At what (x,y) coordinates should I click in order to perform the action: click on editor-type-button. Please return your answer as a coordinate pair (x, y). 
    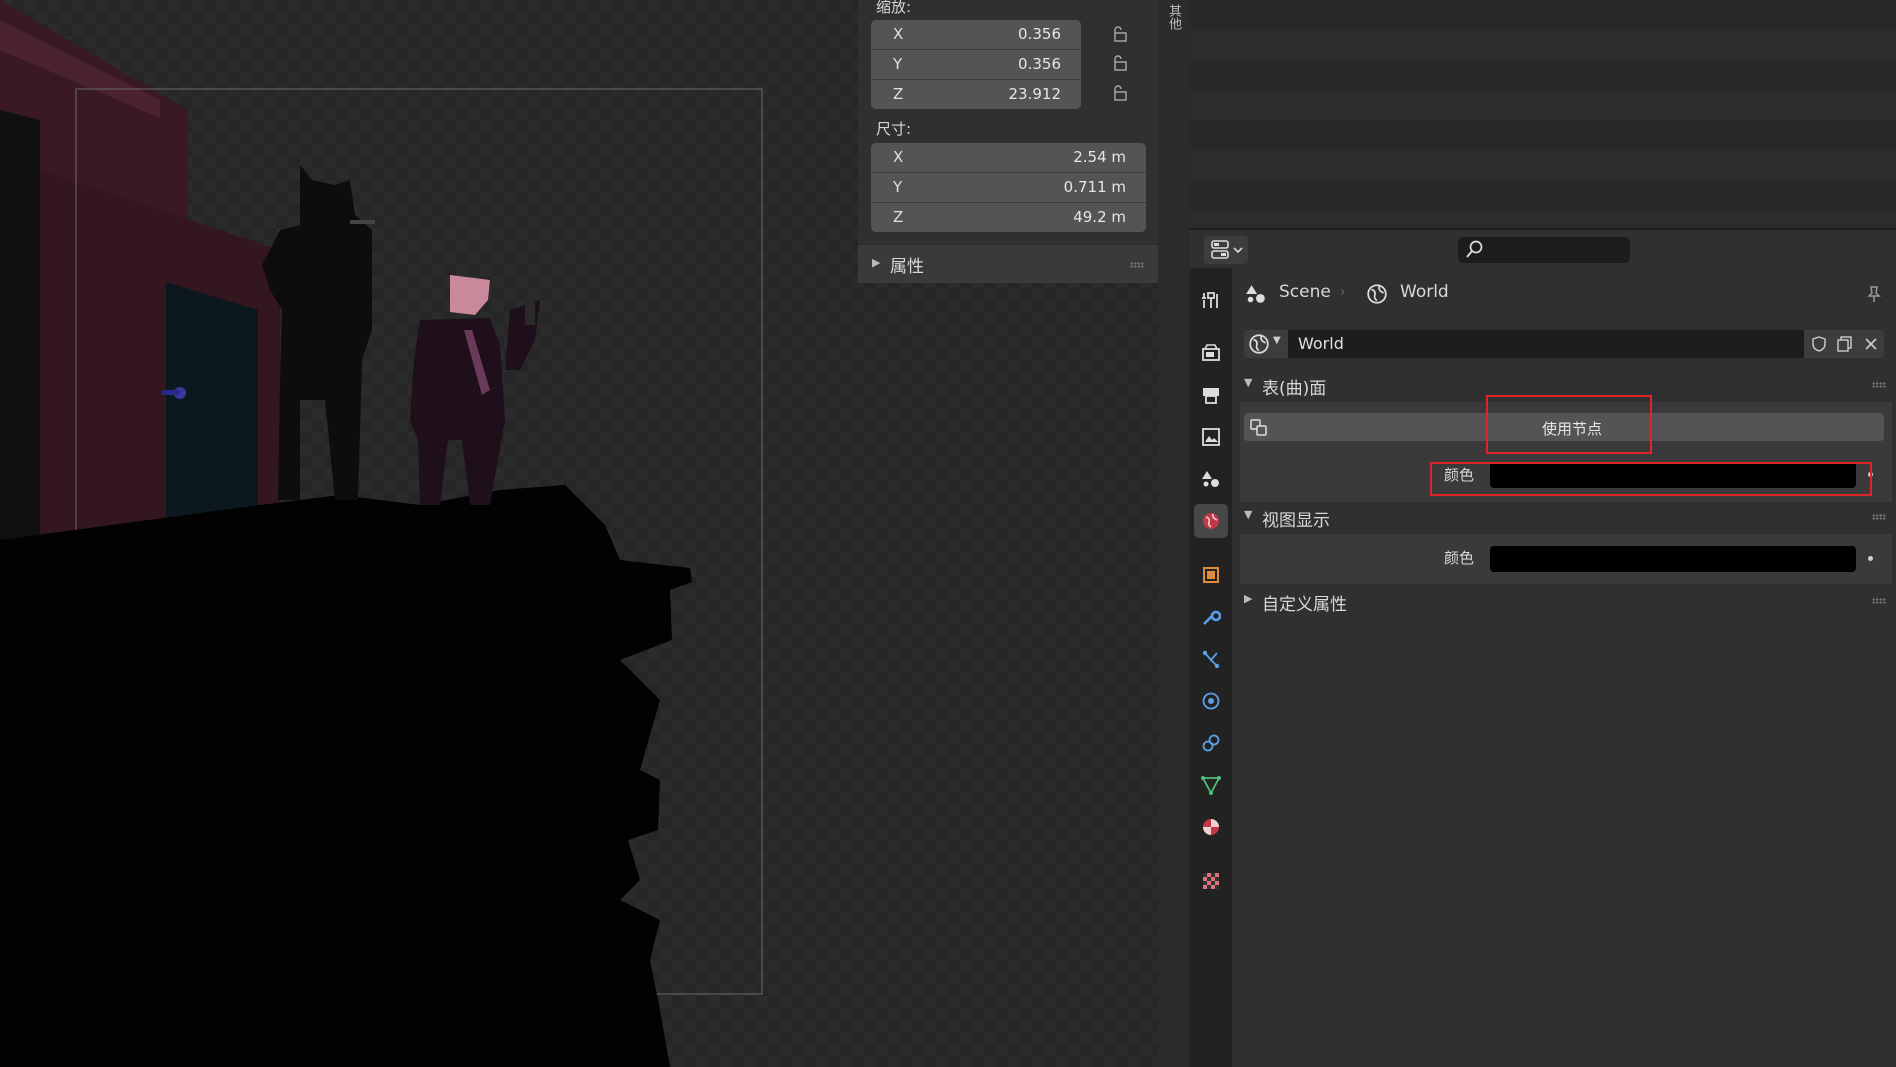
    Looking at the image, I should click on (1226, 250).